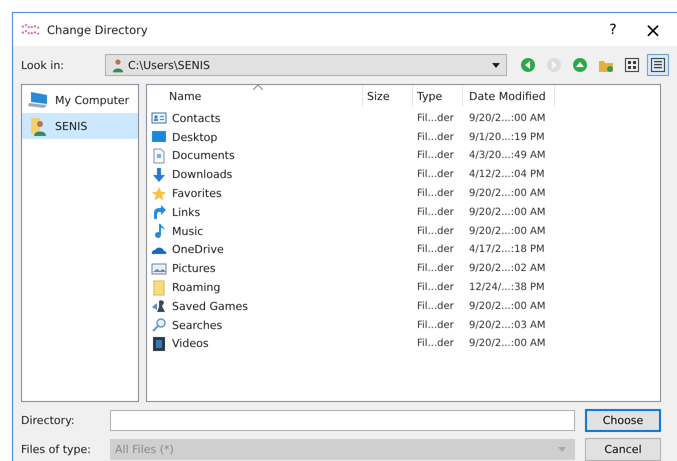 The width and height of the screenshot is (677, 461). Describe the element at coordinates (403, 137) in the screenshot. I see `file-row: Desktop Fil...der 9/1/20...:19 PM` at that location.